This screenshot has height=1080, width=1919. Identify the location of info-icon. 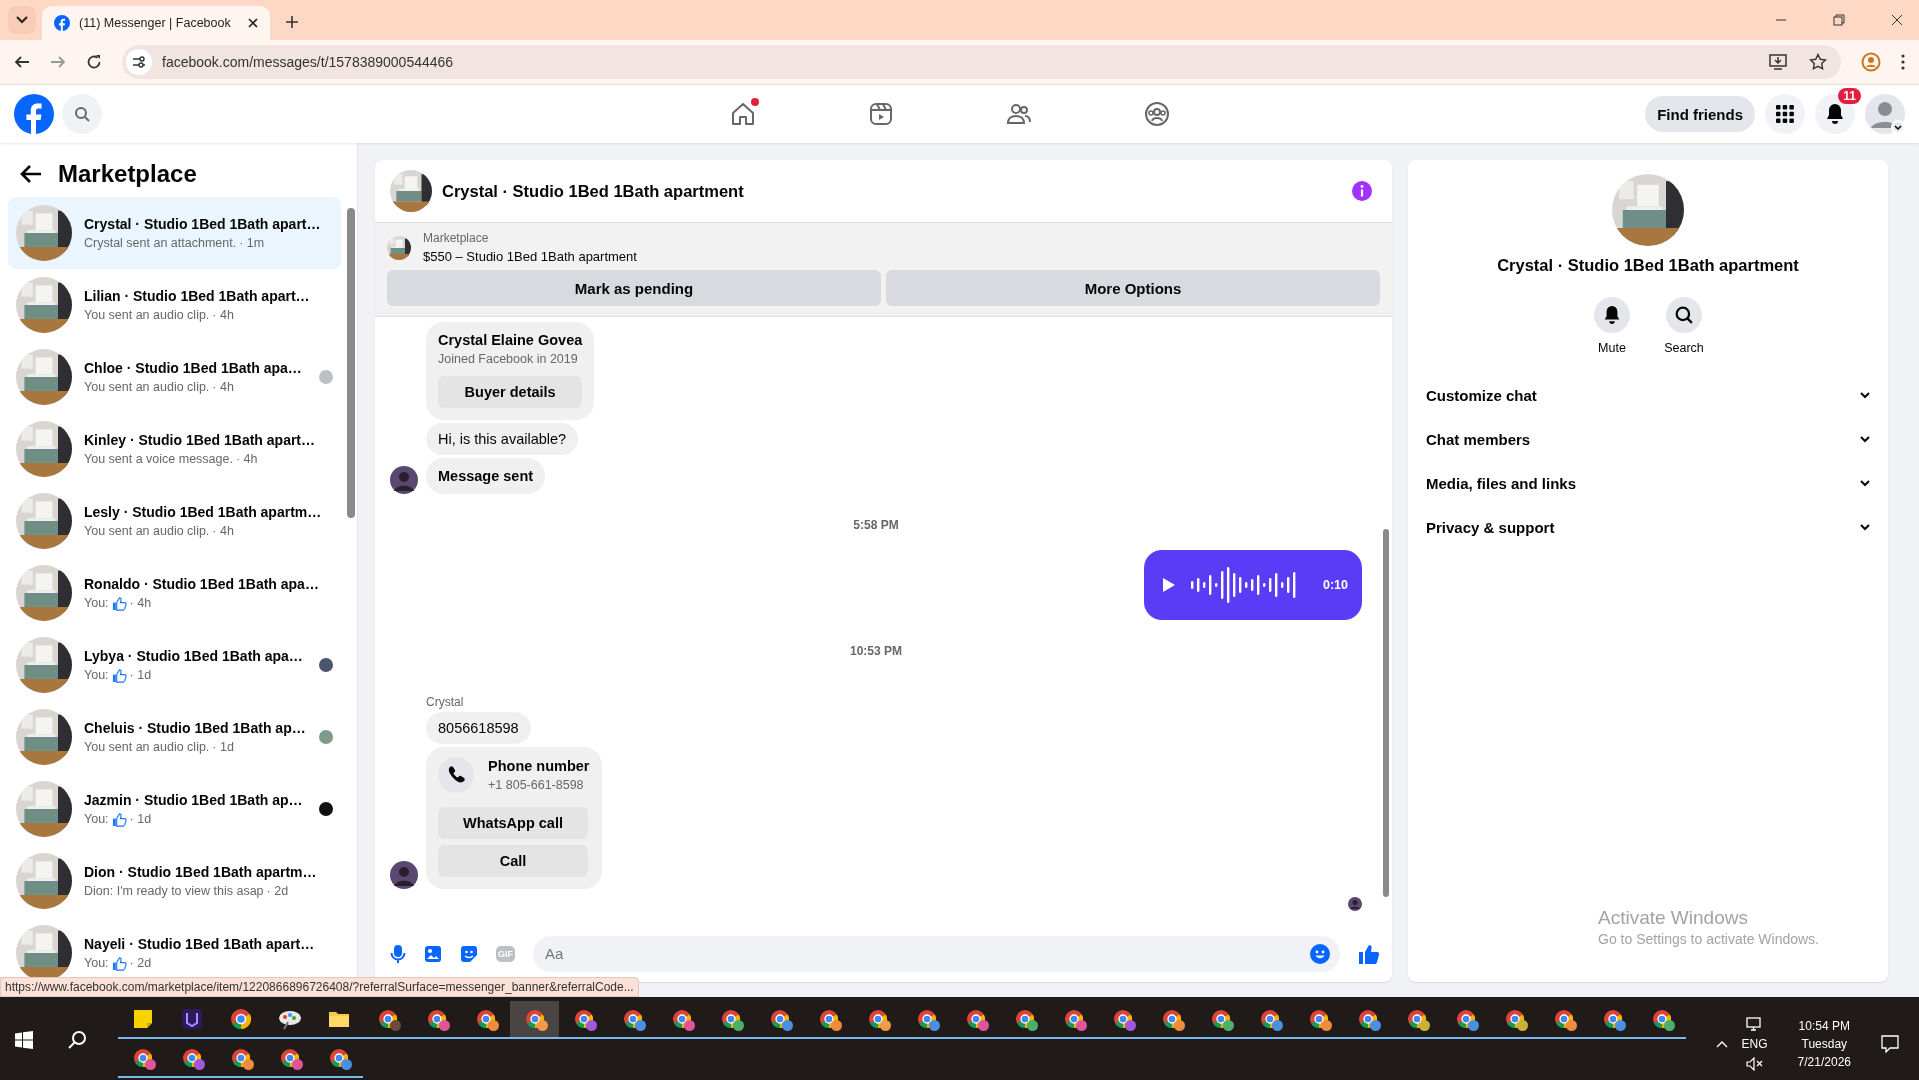
(1362, 191).